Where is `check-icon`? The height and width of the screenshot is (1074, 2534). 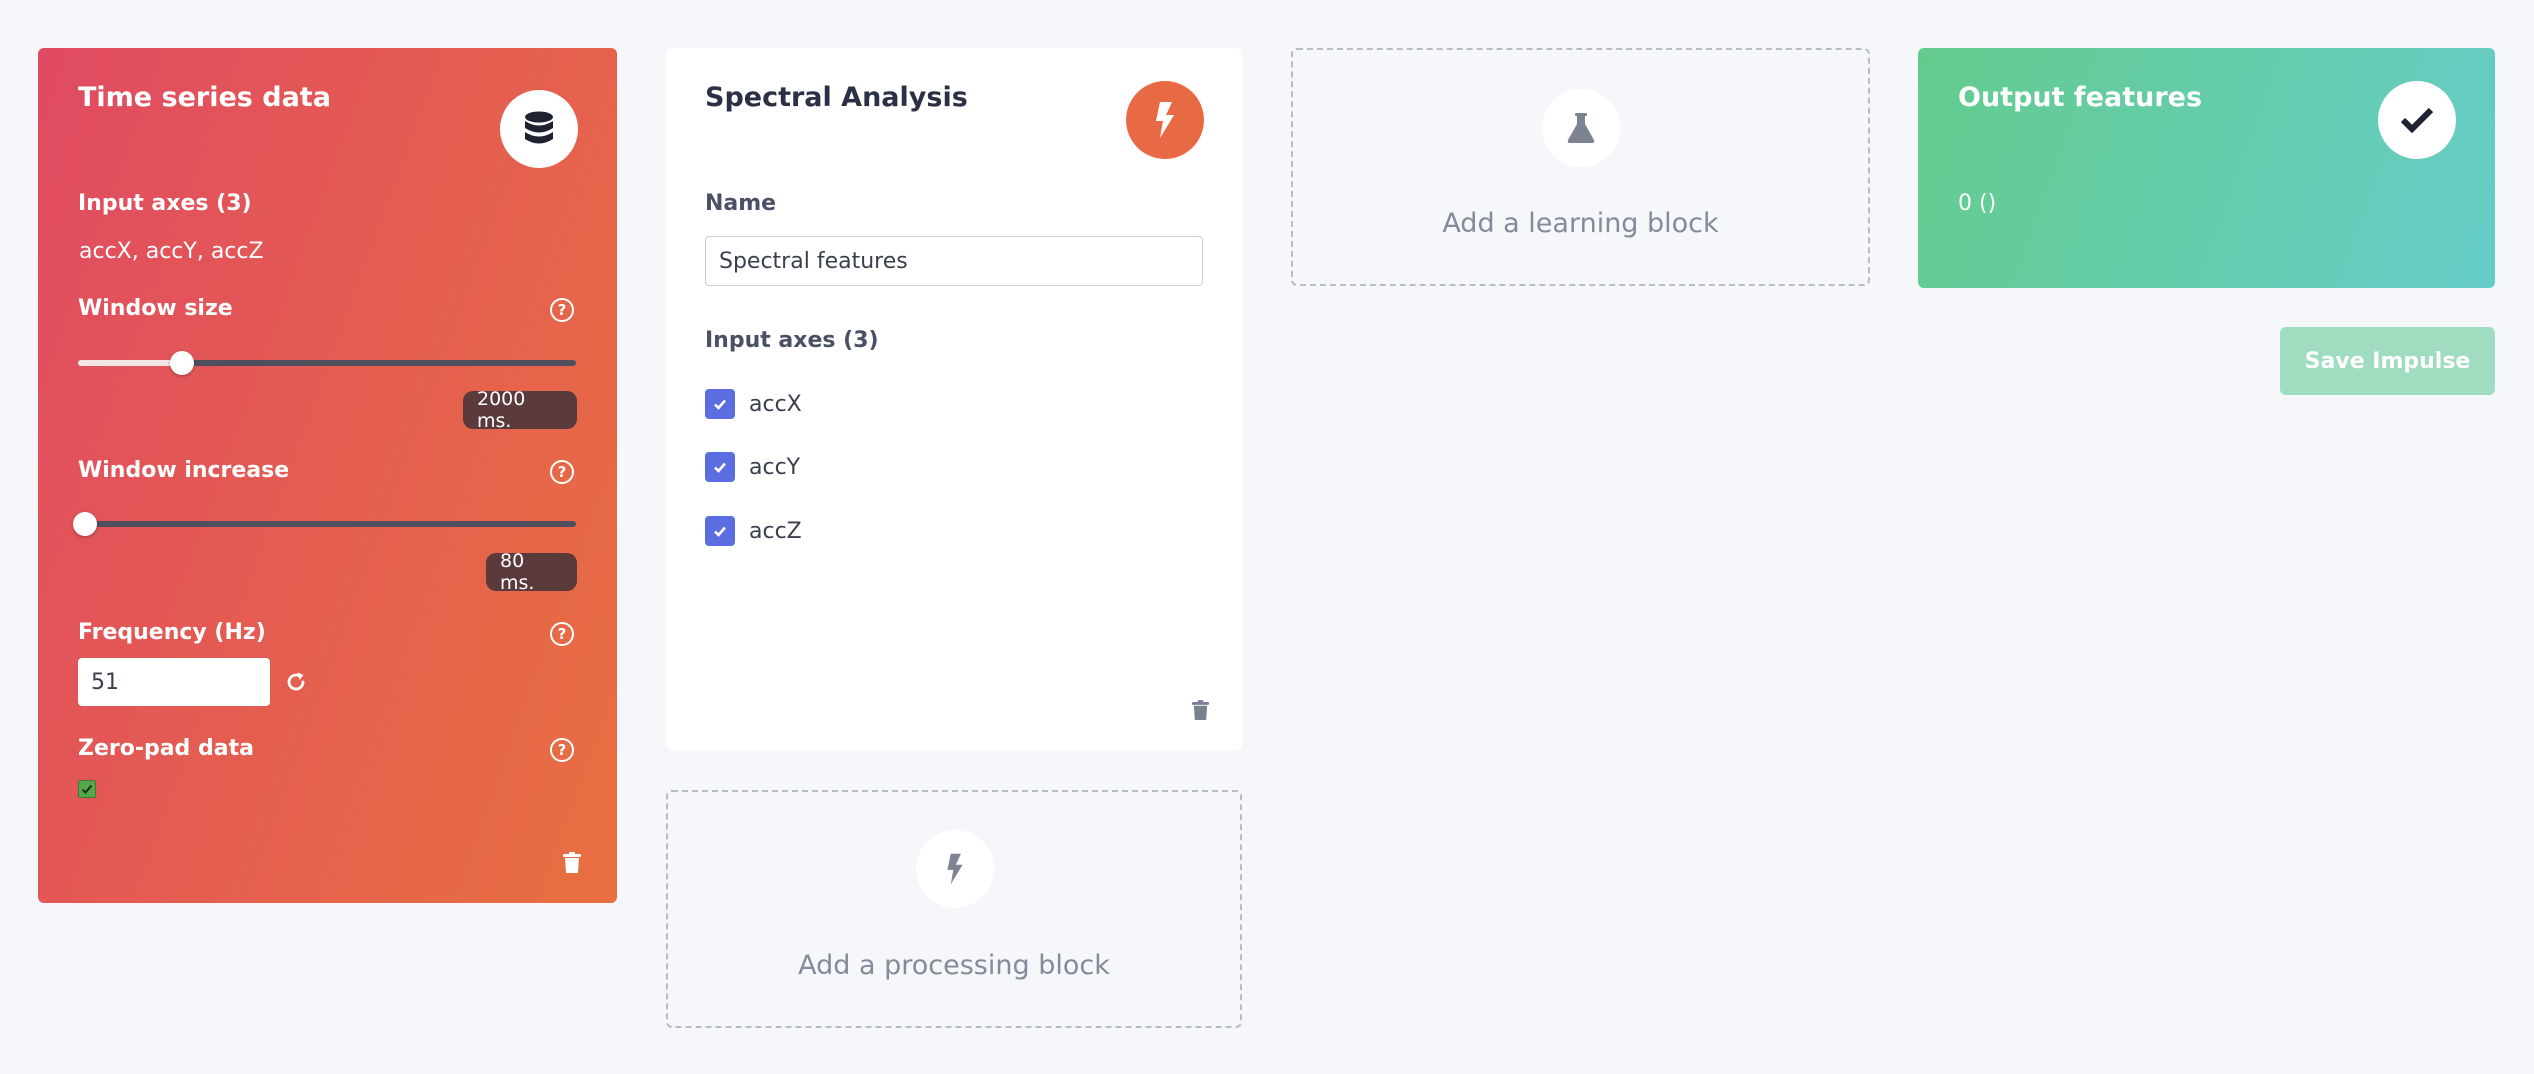 check-icon is located at coordinates (2417, 120).